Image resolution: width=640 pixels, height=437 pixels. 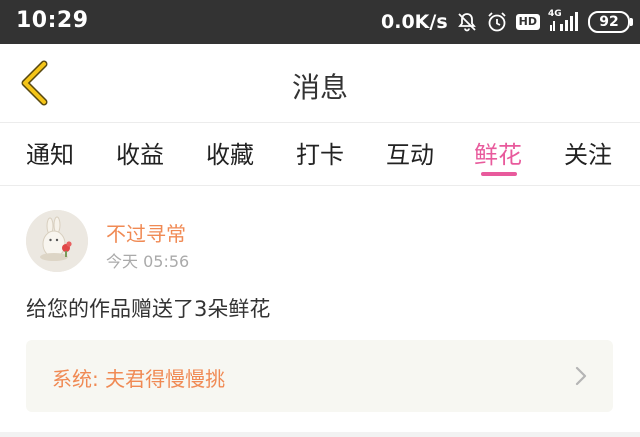 I want to click on active-tab-indicator, so click(x=499, y=174).